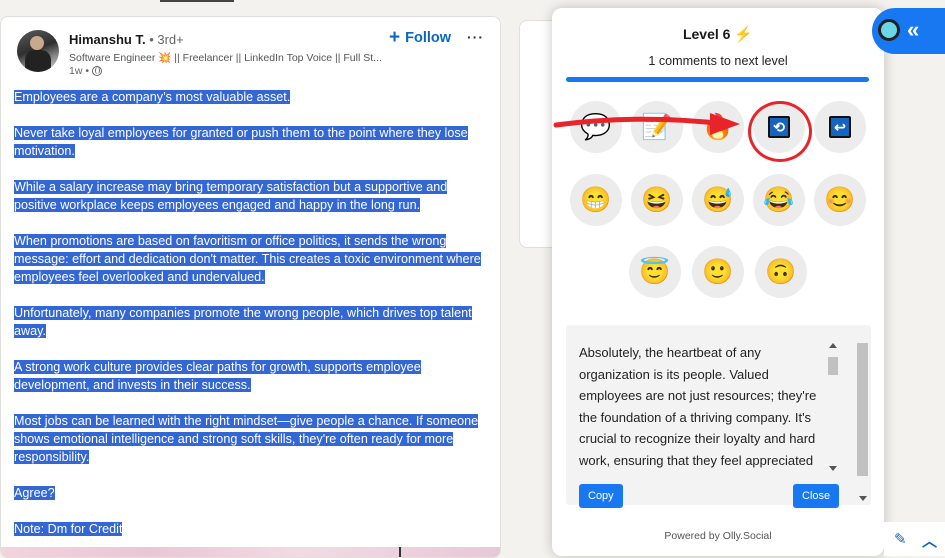 This screenshot has height=558, width=945. I want to click on emoji-innocent-button: 😇, so click(655, 272).